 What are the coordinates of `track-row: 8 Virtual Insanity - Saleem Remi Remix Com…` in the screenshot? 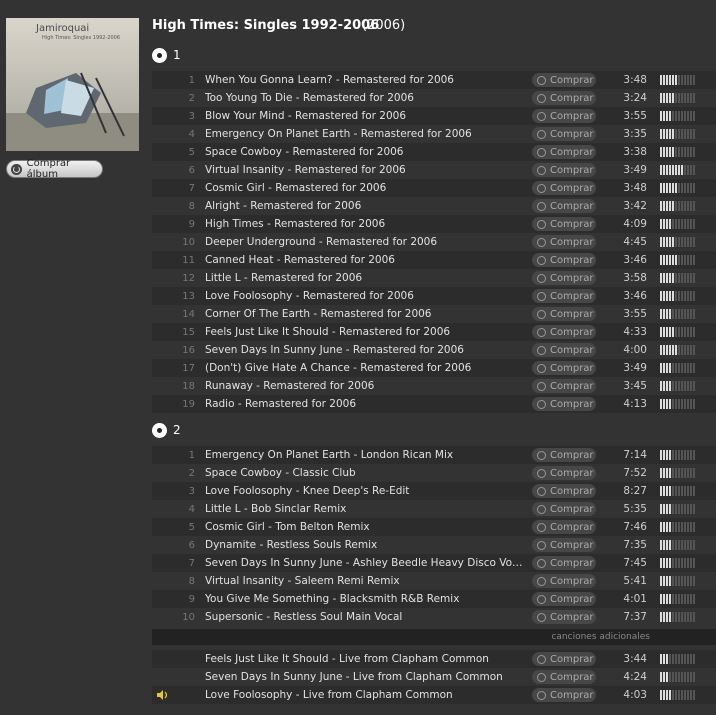 It's located at (434, 581).